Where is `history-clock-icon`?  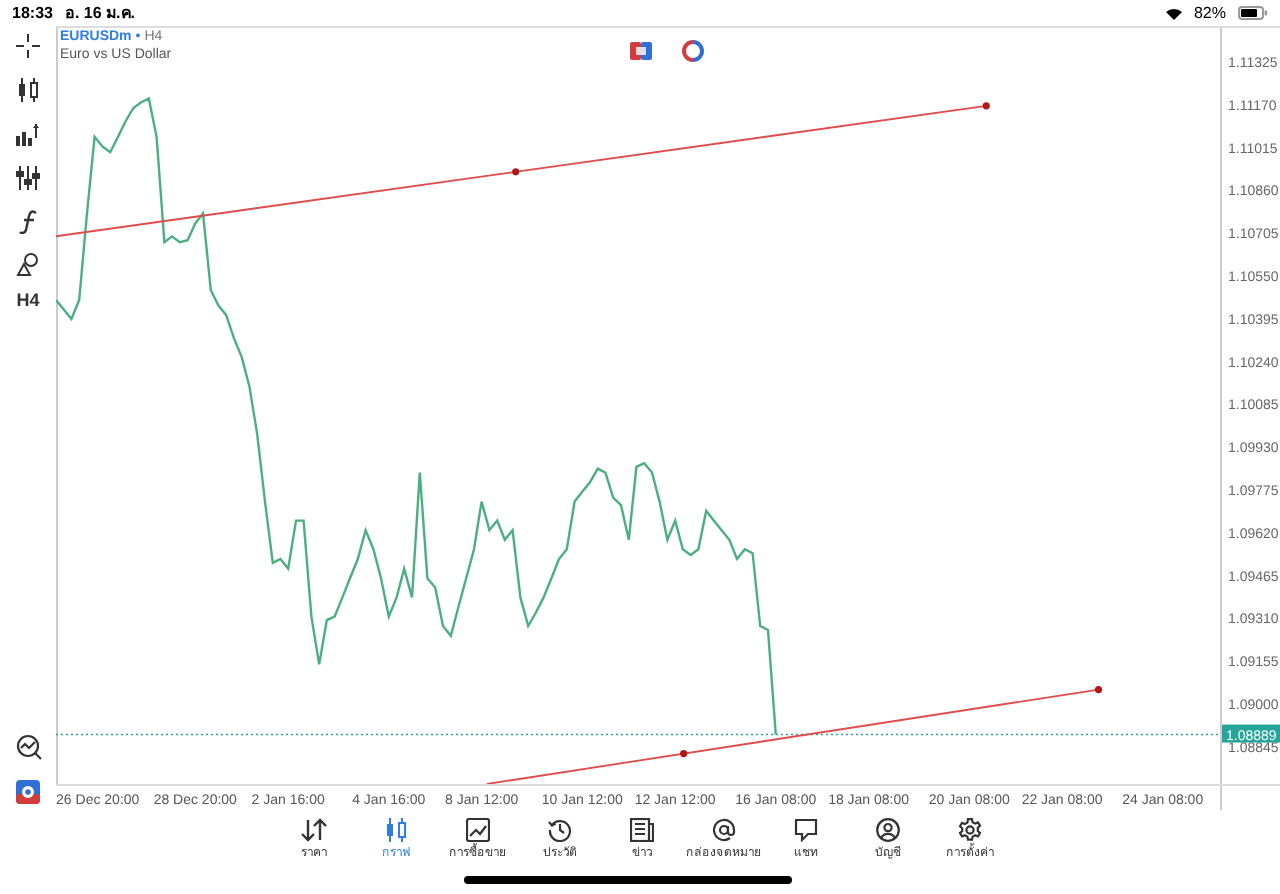
history-clock-icon is located at coordinates (560, 830).